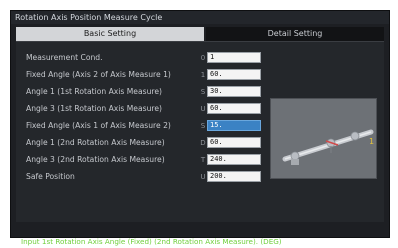 This screenshot has height=248, width=398. I want to click on rotation-axis-diagram: 1, so click(323, 138).